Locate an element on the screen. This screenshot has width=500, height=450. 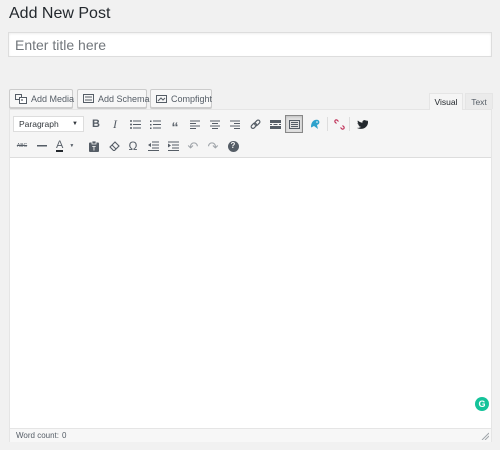
add-schema-label: Add Schema is located at coordinates (124, 98).